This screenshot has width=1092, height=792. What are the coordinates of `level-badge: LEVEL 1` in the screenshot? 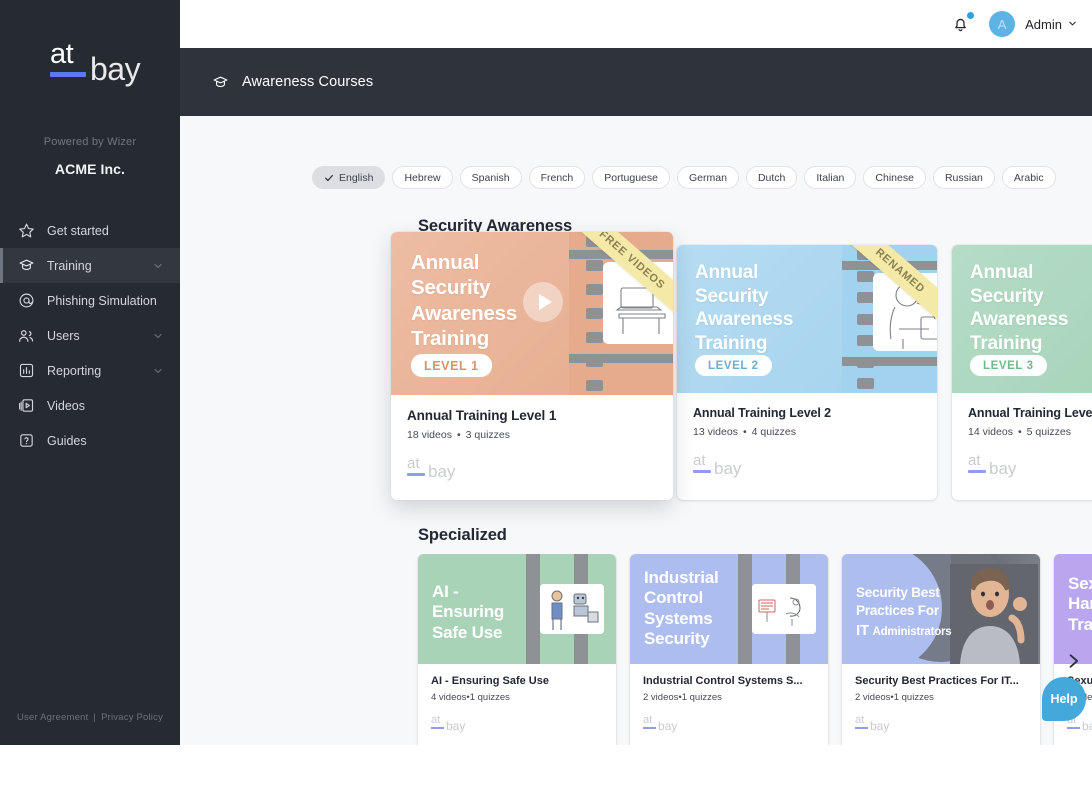 It's located at (451, 365).